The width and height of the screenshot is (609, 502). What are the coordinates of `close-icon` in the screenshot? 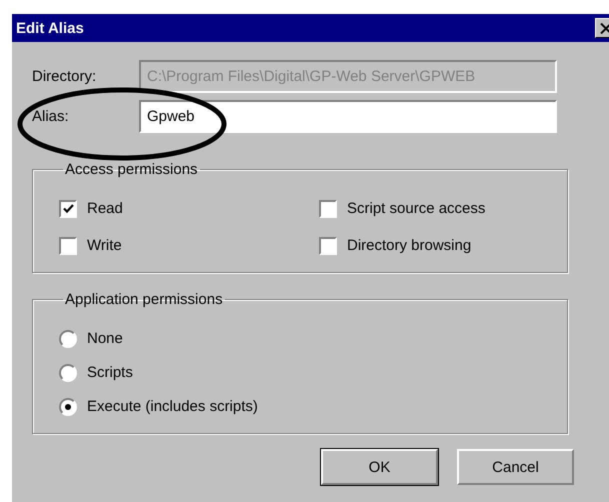 It's located at (604, 28).